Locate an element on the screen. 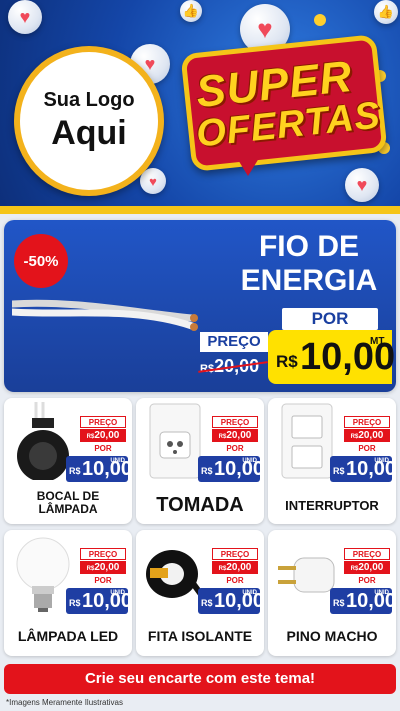 This screenshot has width=400, height=711. logo-text-line1: Sua Logo is located at coordinates (89, 100).